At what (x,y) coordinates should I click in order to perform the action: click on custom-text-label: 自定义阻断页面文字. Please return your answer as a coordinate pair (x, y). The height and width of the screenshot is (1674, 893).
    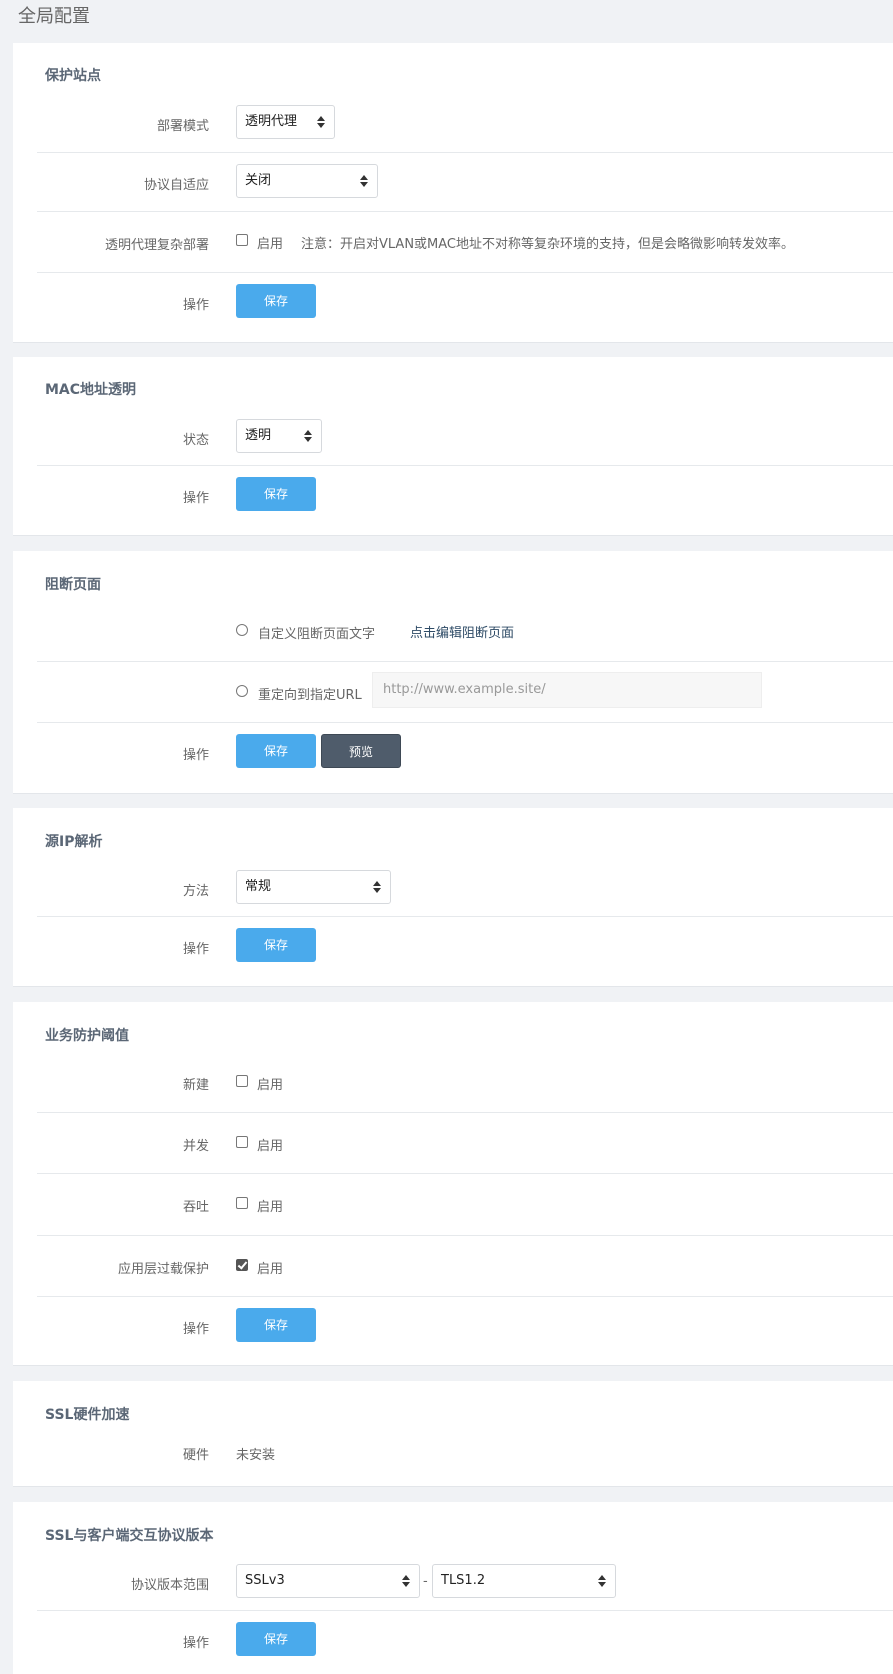
    Looking at the image, I should click on (316, 632).